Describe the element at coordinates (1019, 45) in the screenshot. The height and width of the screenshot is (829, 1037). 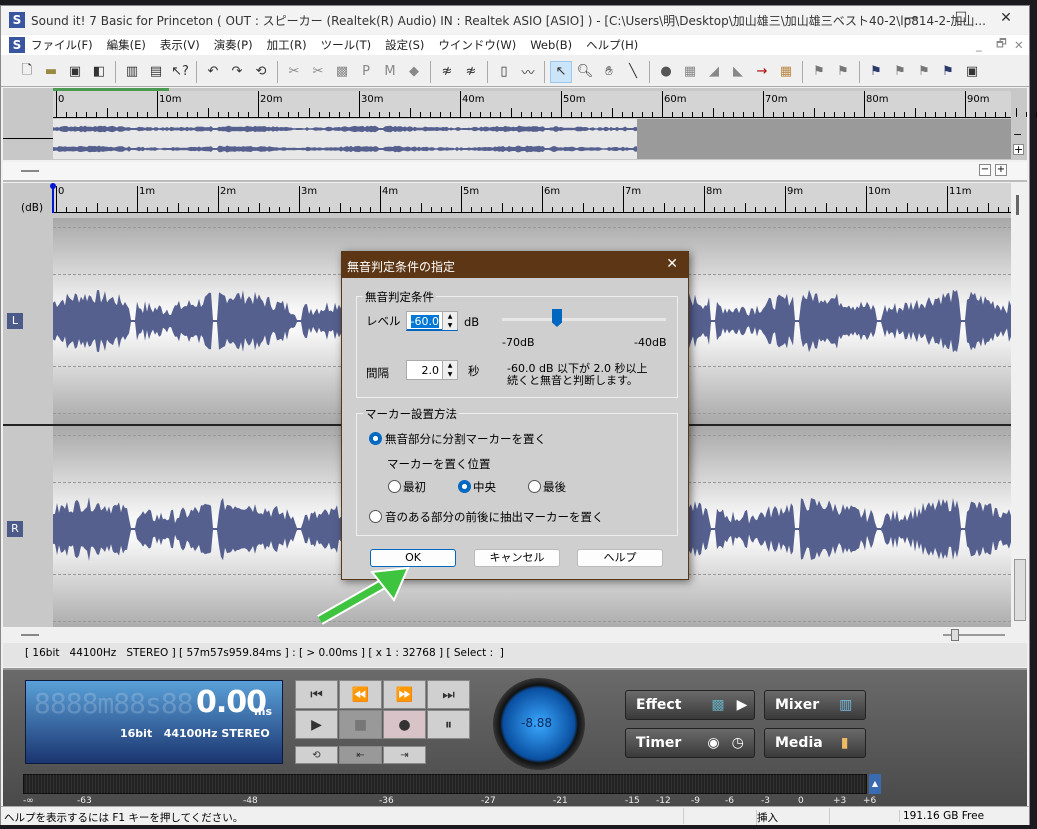
I see `mdi-close: ✕` at that location.